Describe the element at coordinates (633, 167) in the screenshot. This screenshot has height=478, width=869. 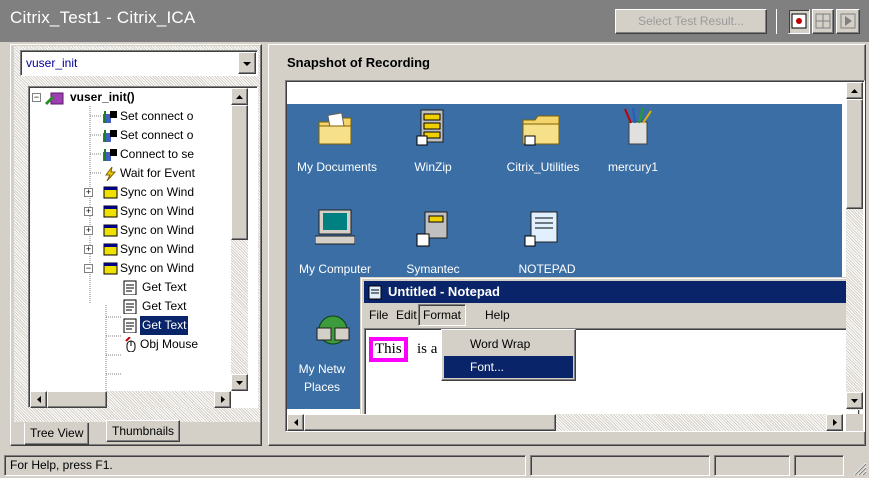
I see `desktop-icon-label: mercury1` at that location.